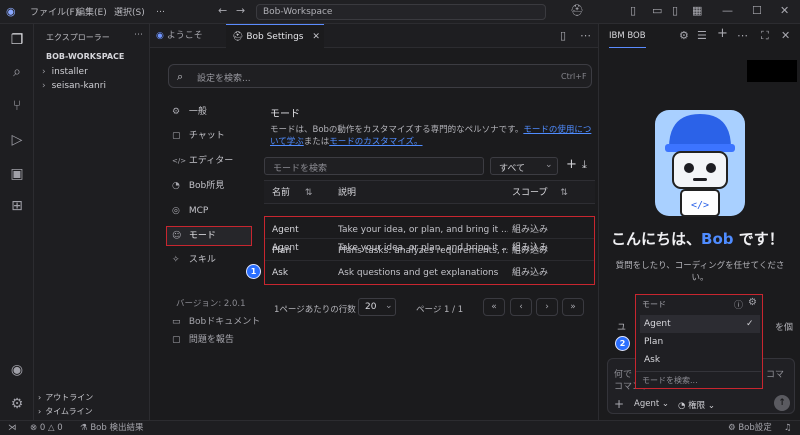  What do you see at coordinates (494, 307) in the screenshot?
I see `first-page-button: «` at bounding box center [494, 307].